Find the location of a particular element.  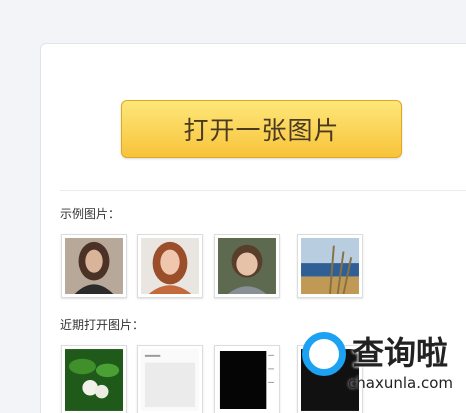

green-leaf-flower-icon is located at coordinates (94, 380).